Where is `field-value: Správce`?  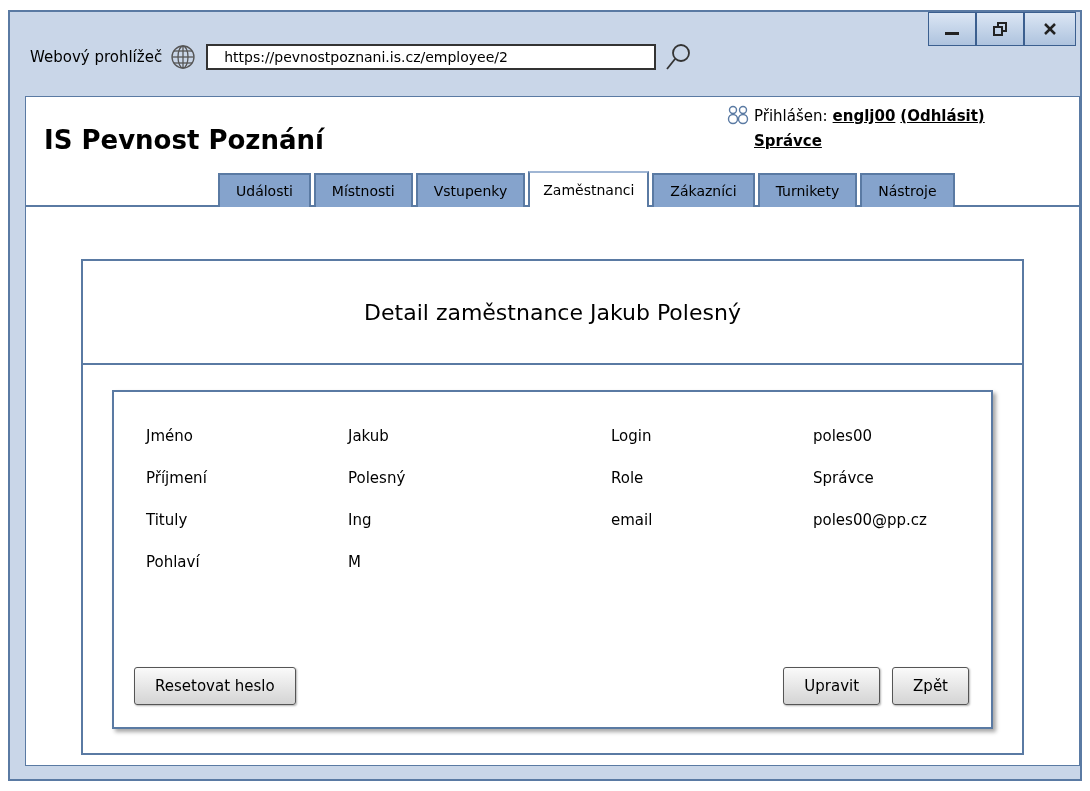
field-value: Správce is located at coordinates (843, 478).